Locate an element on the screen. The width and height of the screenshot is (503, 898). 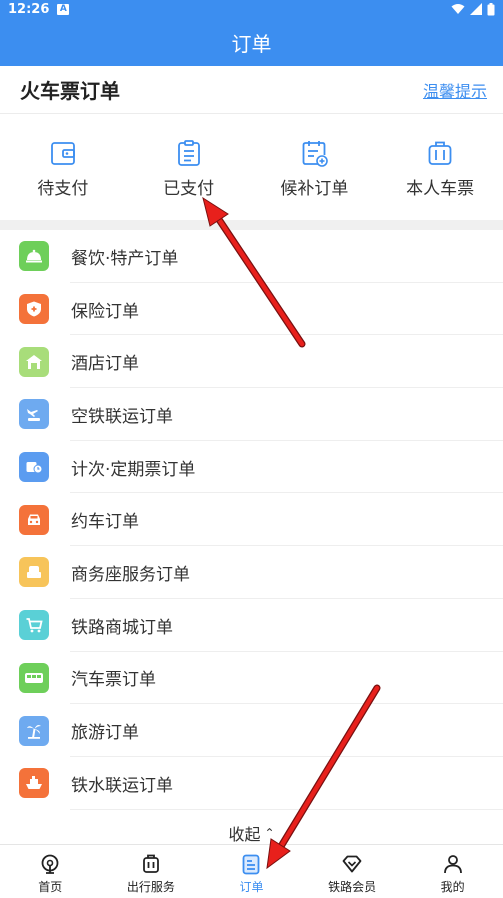
ticket-quick-actions: 待支付 已支付 候补订单 本人车票 is located at coordinates (251, 166).